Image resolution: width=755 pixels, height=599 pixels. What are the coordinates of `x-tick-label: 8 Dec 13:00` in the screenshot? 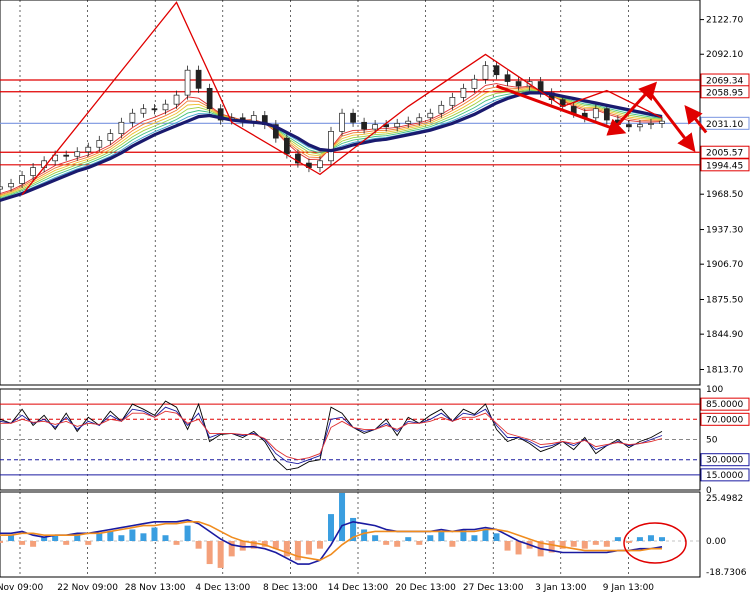 It's located at (290, 588).